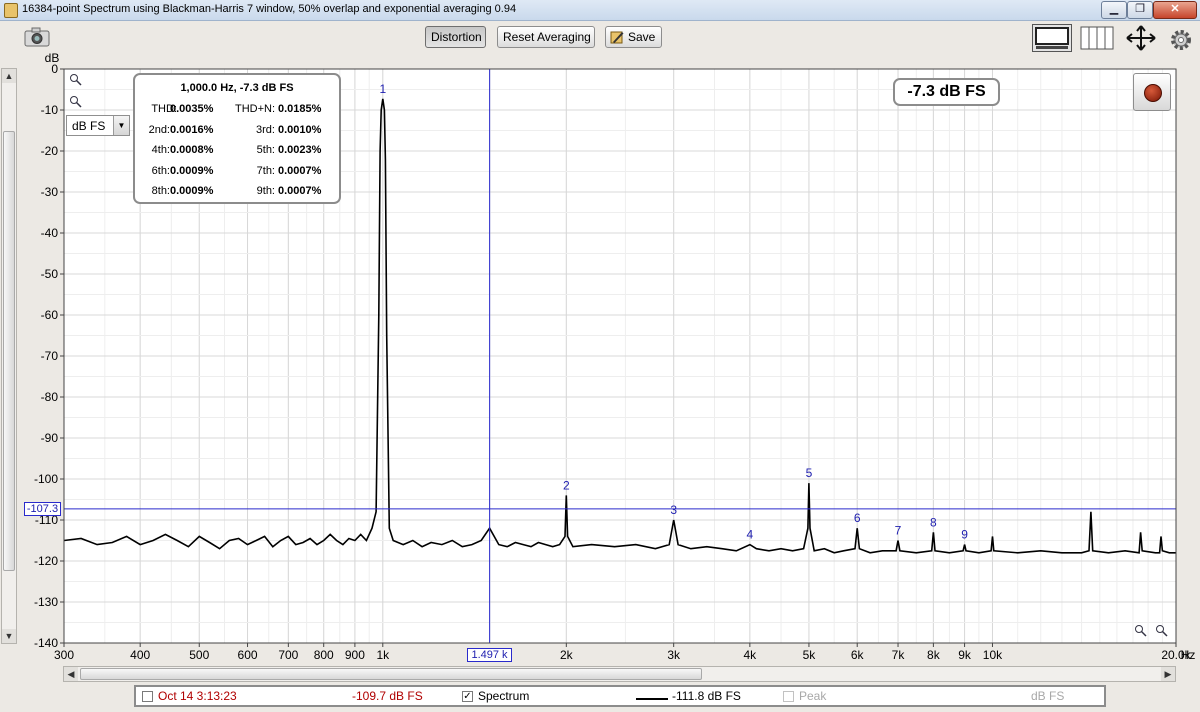 Image resolution: width=1200 pixels, height=712 pixels. I want to click on x-tick-label: 400, so click(140, 655).